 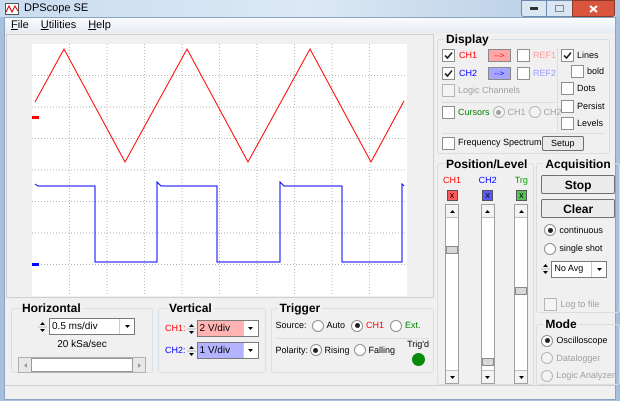 What do you see at coordinates (585, 375) in the screenshot?
I see `radio-label: Logic Analyzer` at bounding box center [585, 375].